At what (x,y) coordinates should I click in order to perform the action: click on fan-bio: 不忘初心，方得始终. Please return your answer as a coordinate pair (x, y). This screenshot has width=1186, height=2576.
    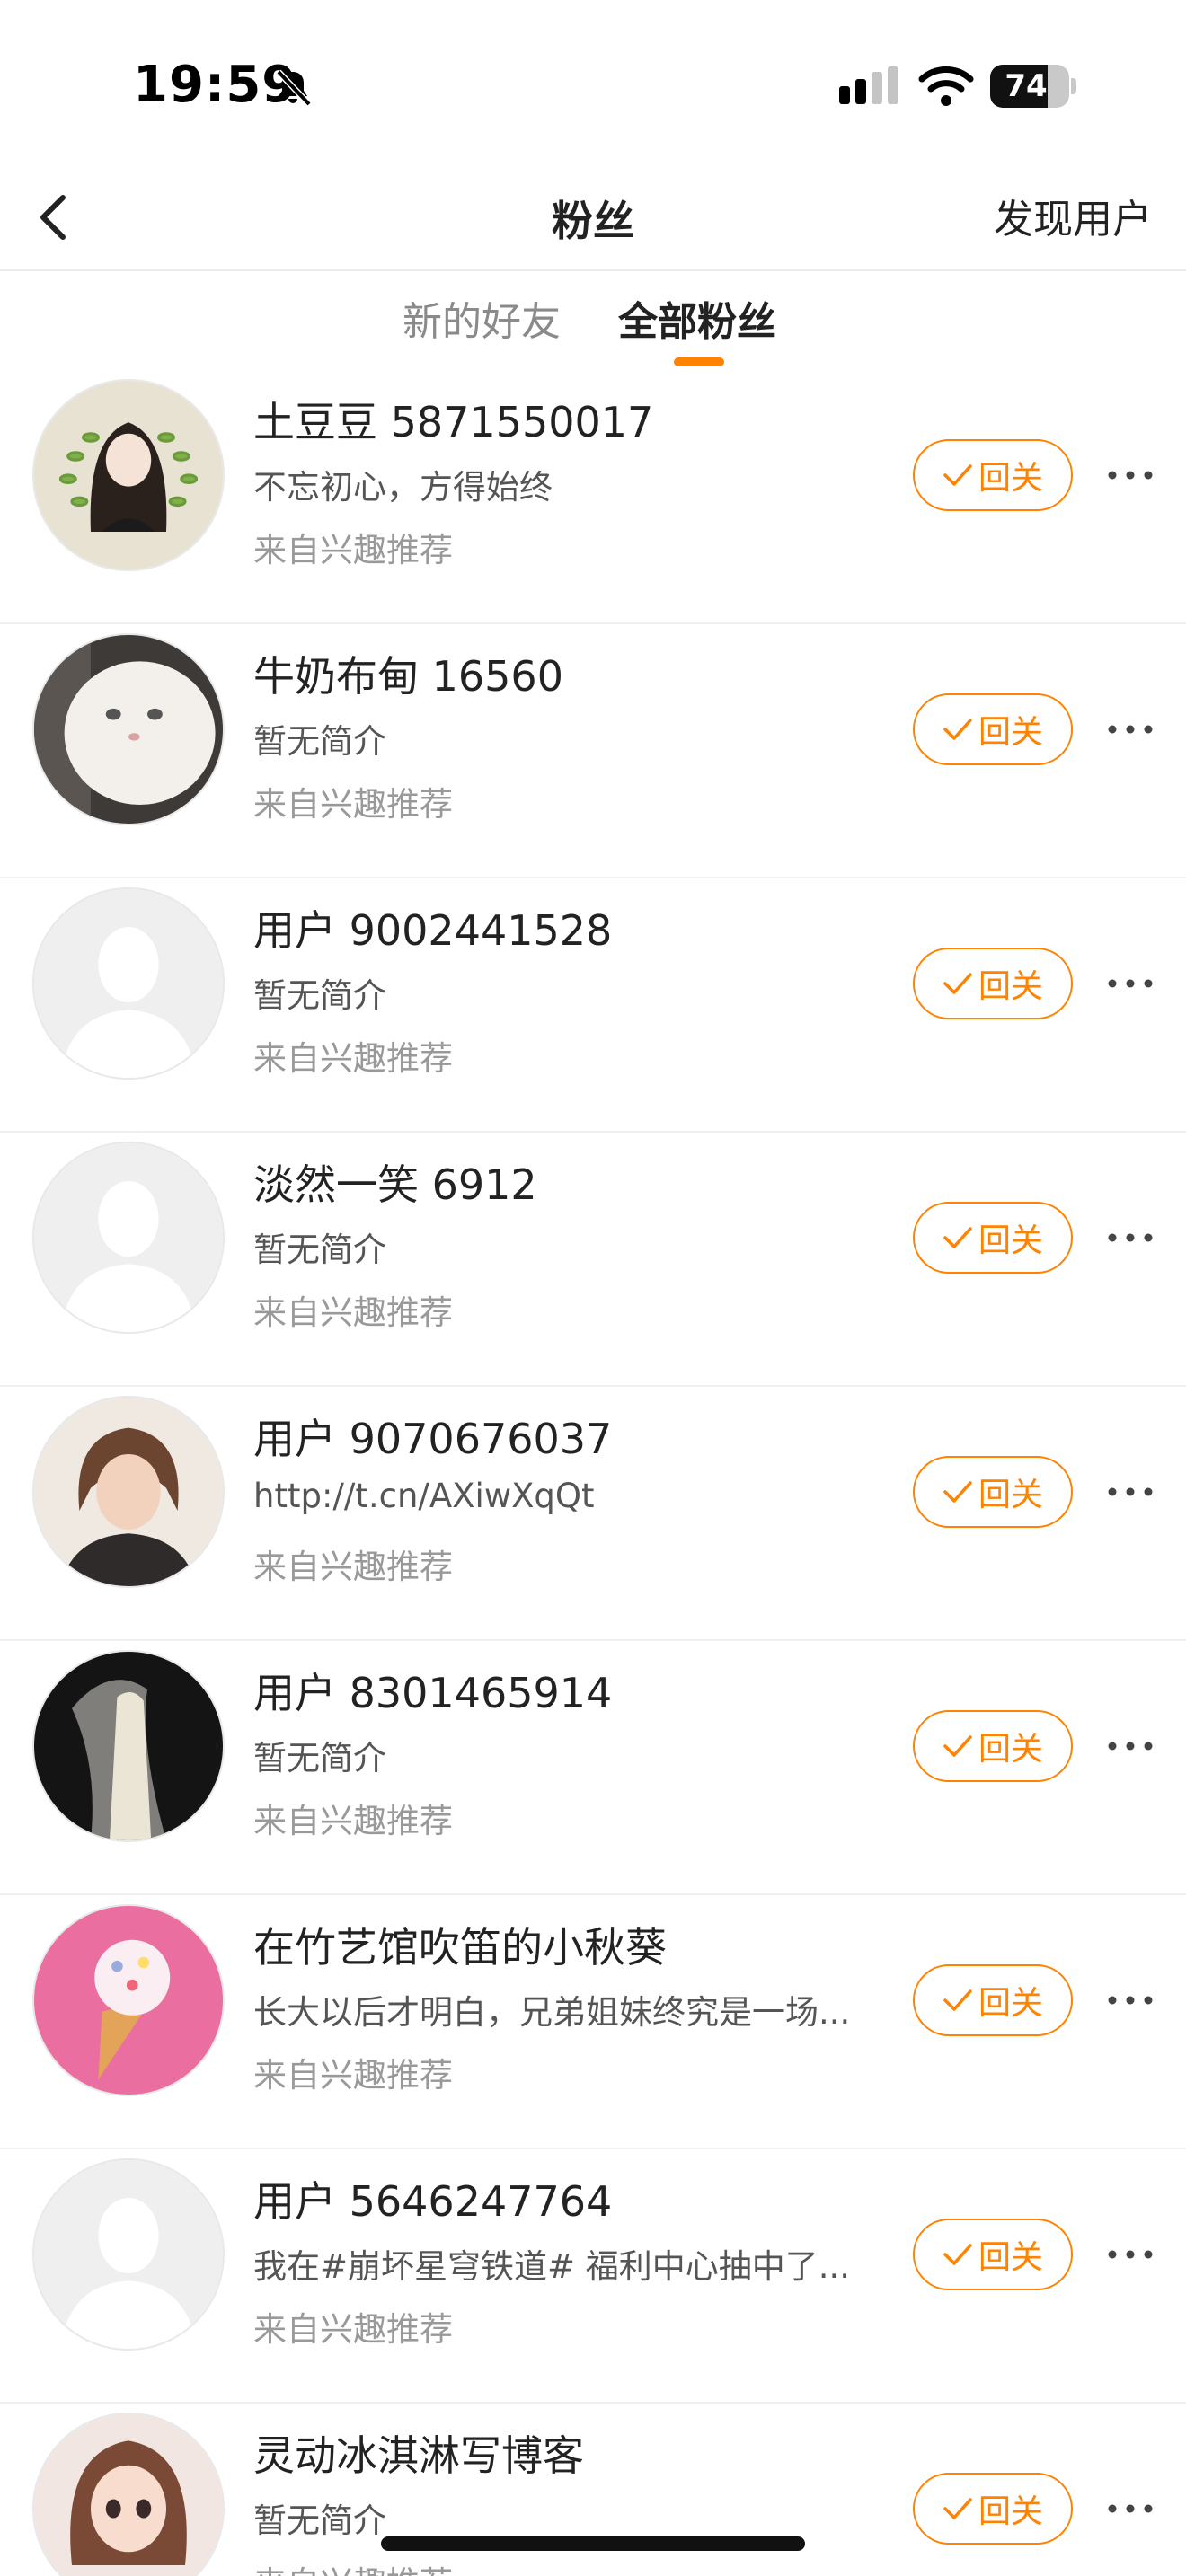
    Looking at the image, I should click on (403, 487).